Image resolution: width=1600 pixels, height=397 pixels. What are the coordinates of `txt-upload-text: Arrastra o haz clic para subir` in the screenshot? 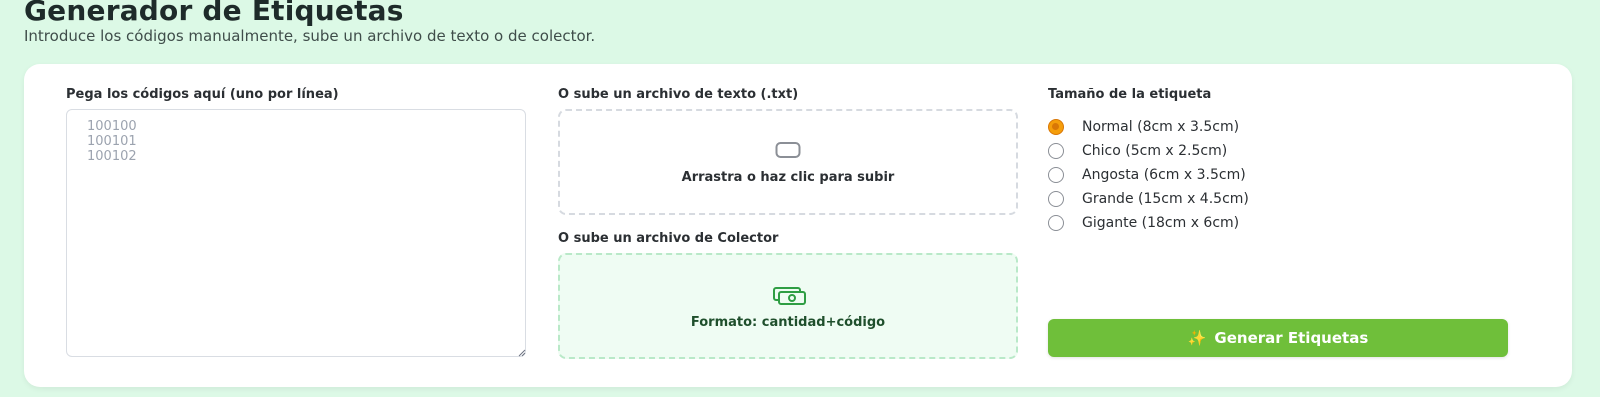 It's located at (788, 177).